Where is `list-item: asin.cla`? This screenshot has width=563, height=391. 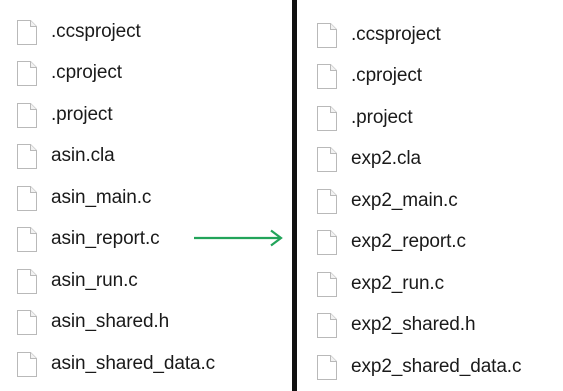
list-item: asin.cla is located at coordinates (65, 156).